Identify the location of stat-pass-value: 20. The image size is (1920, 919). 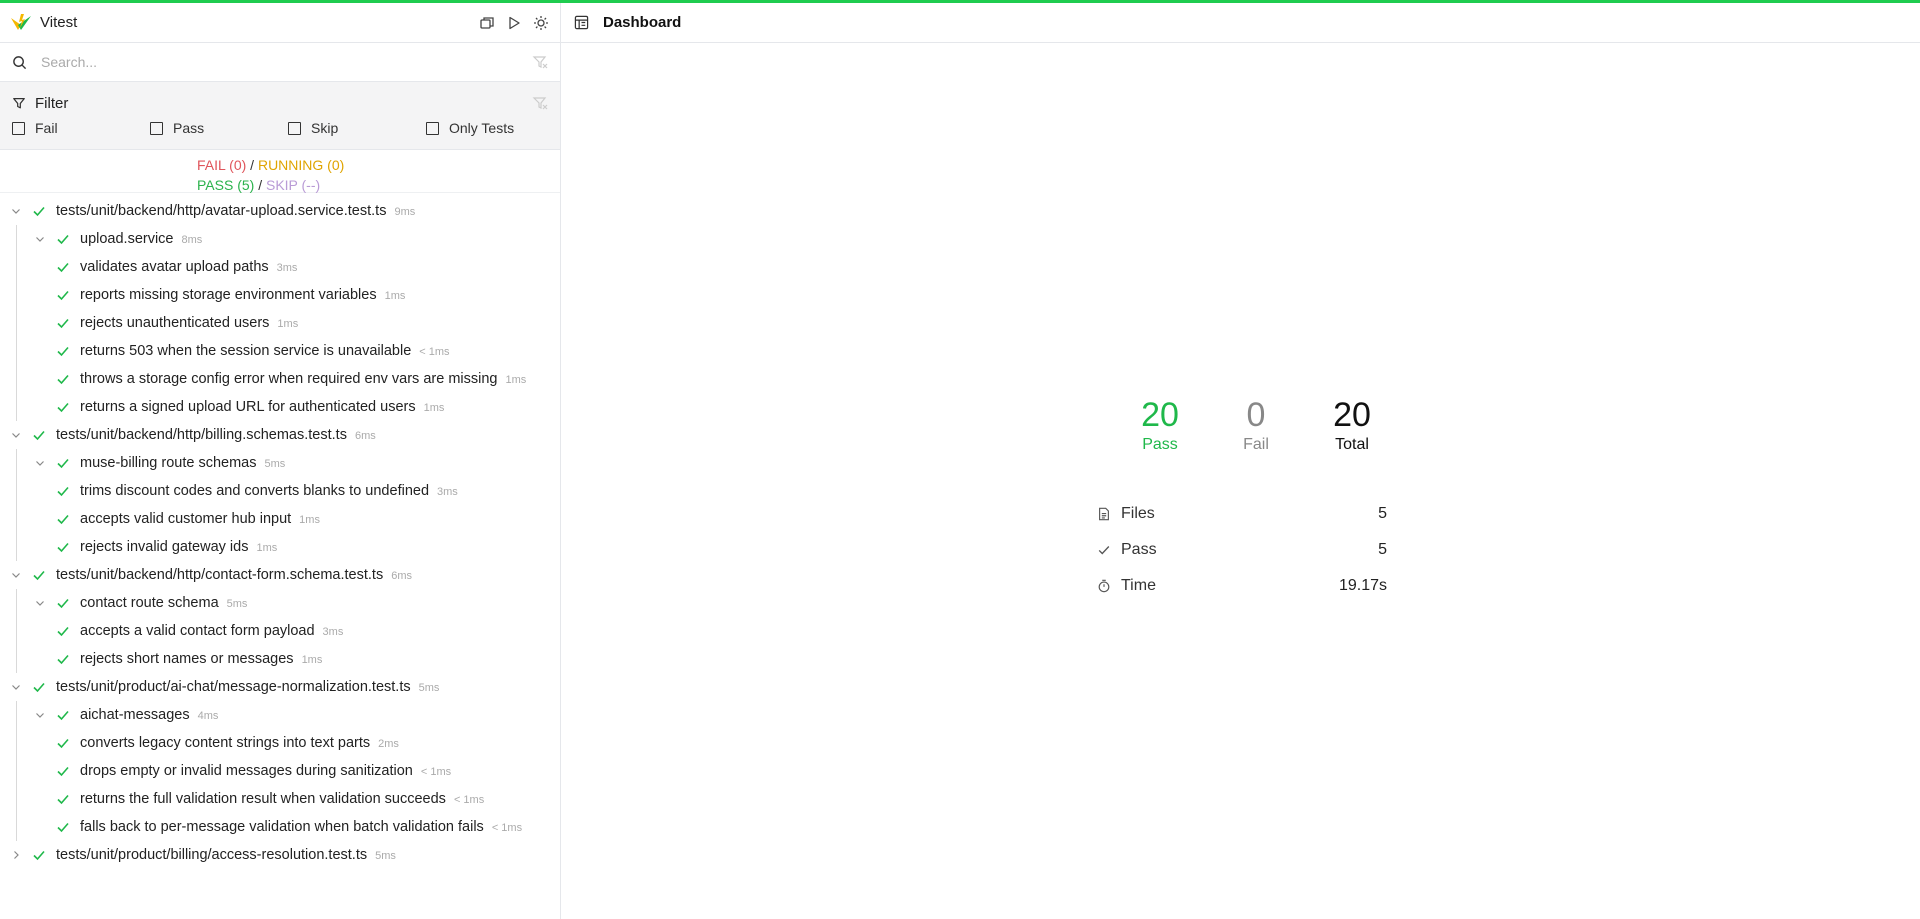
(1160, 415).